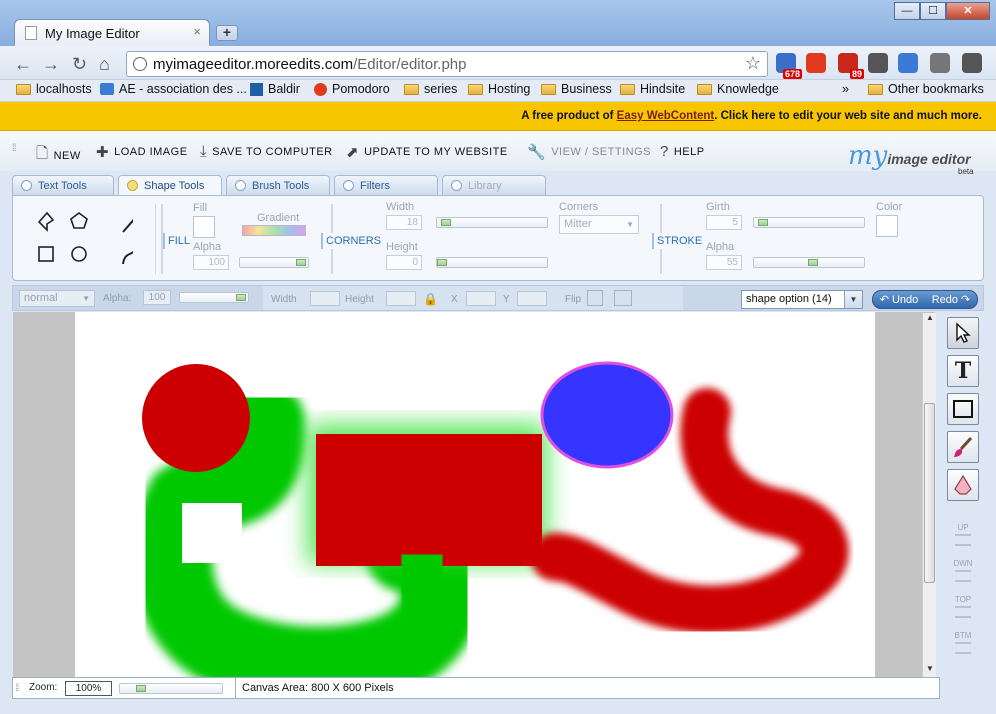 The image size is (996, 714). I want to click on forward-icon: →, so click(51, 64).